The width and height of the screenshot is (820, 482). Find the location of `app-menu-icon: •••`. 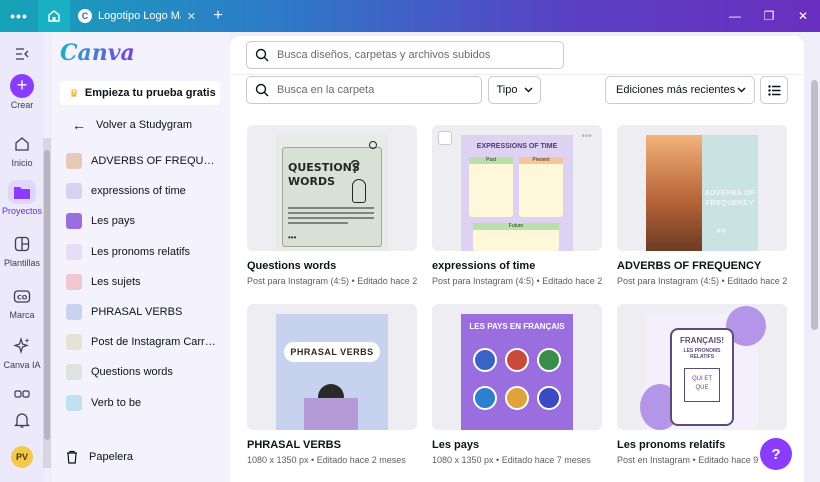

app-menu-icon: ••• is located at coordinates (19, 16).